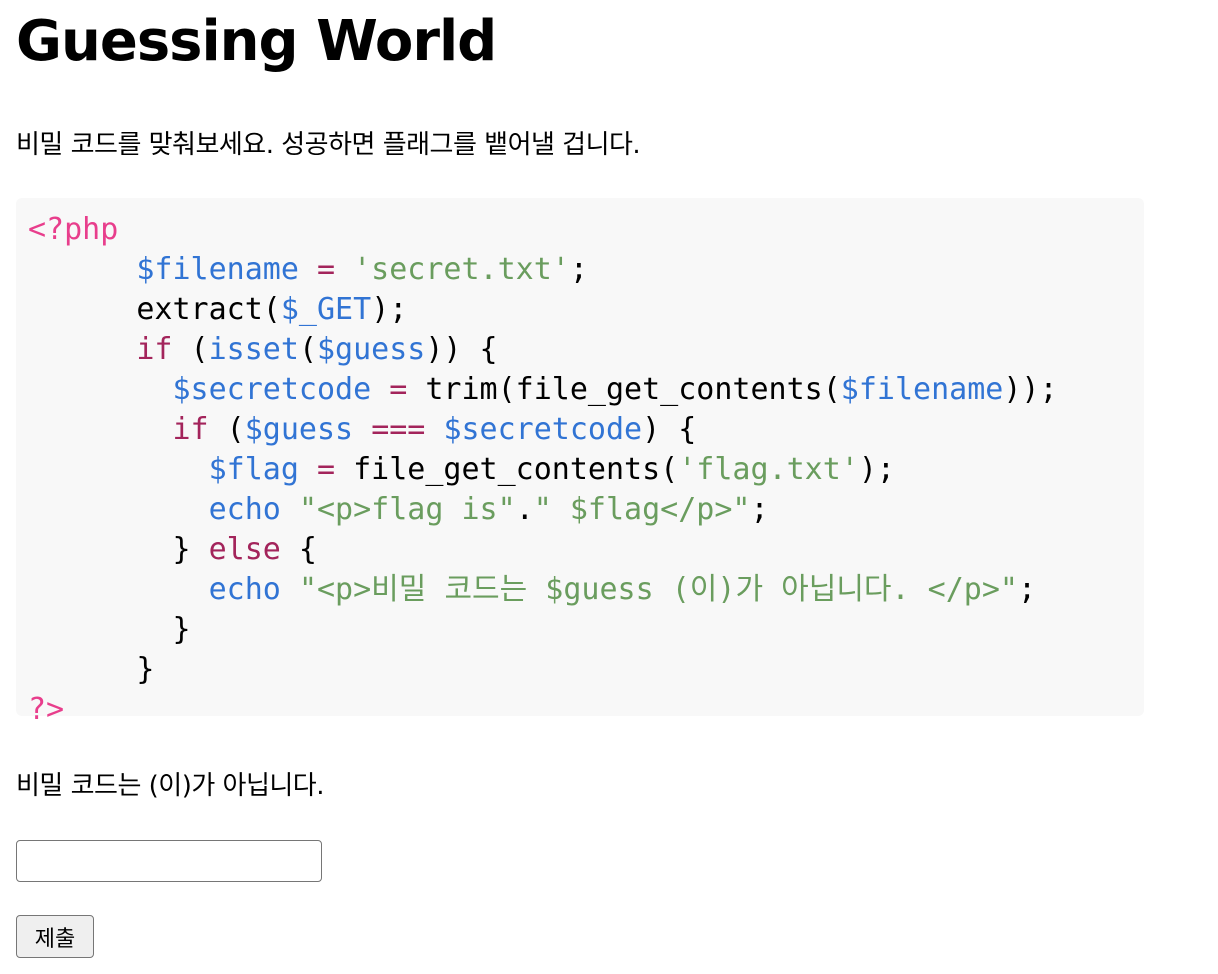 This screenshot has height=974, width=1218. Describe the element at coordinates (298, 549) in the screenshot. I see `code-token: {` at that location.